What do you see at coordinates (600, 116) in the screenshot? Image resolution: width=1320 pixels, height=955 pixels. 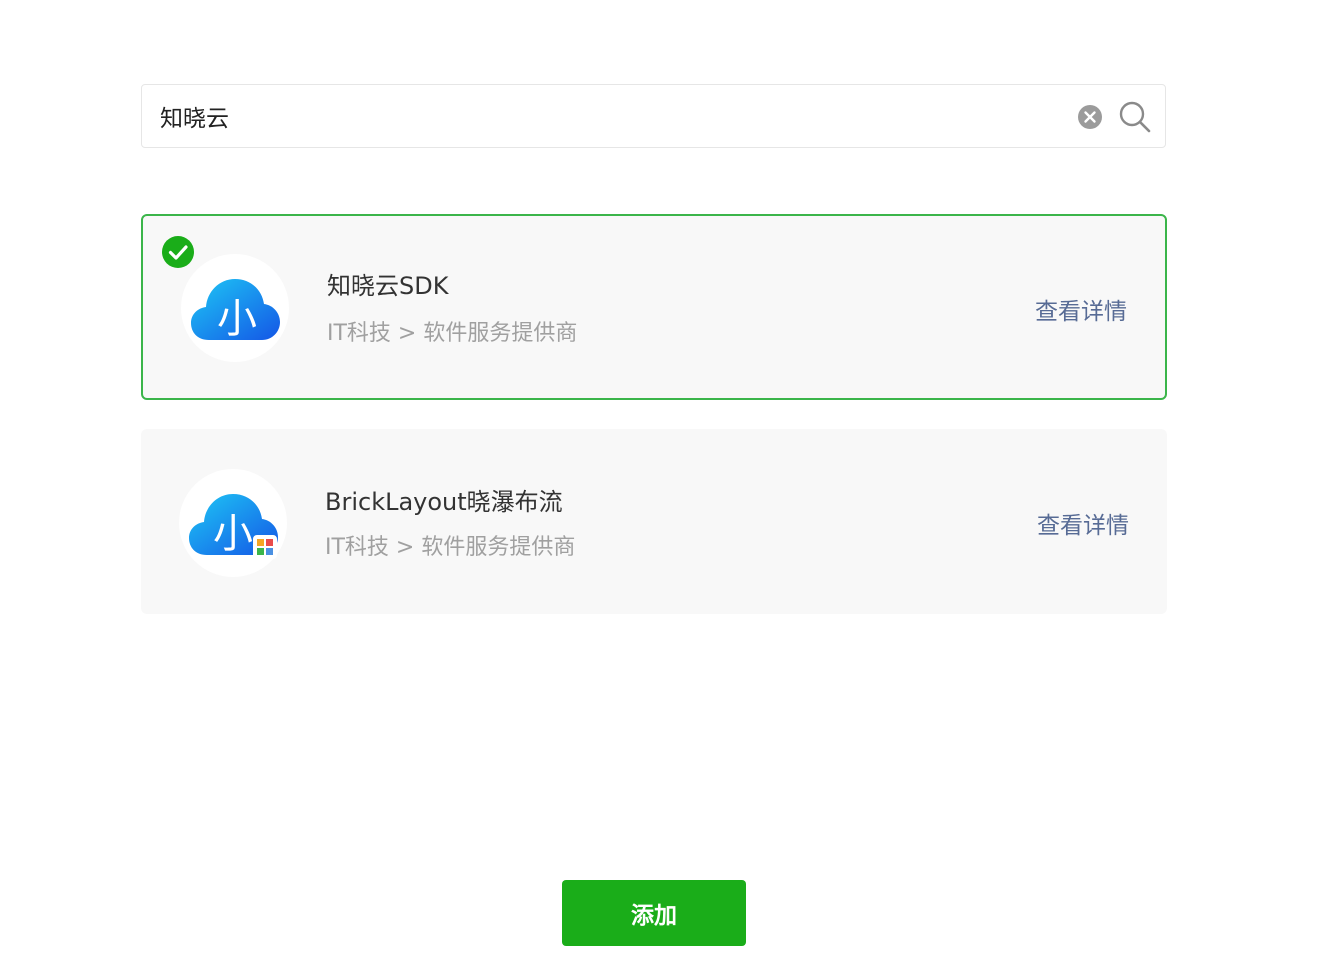 I see `search-input` at bounding box center [600, 116].